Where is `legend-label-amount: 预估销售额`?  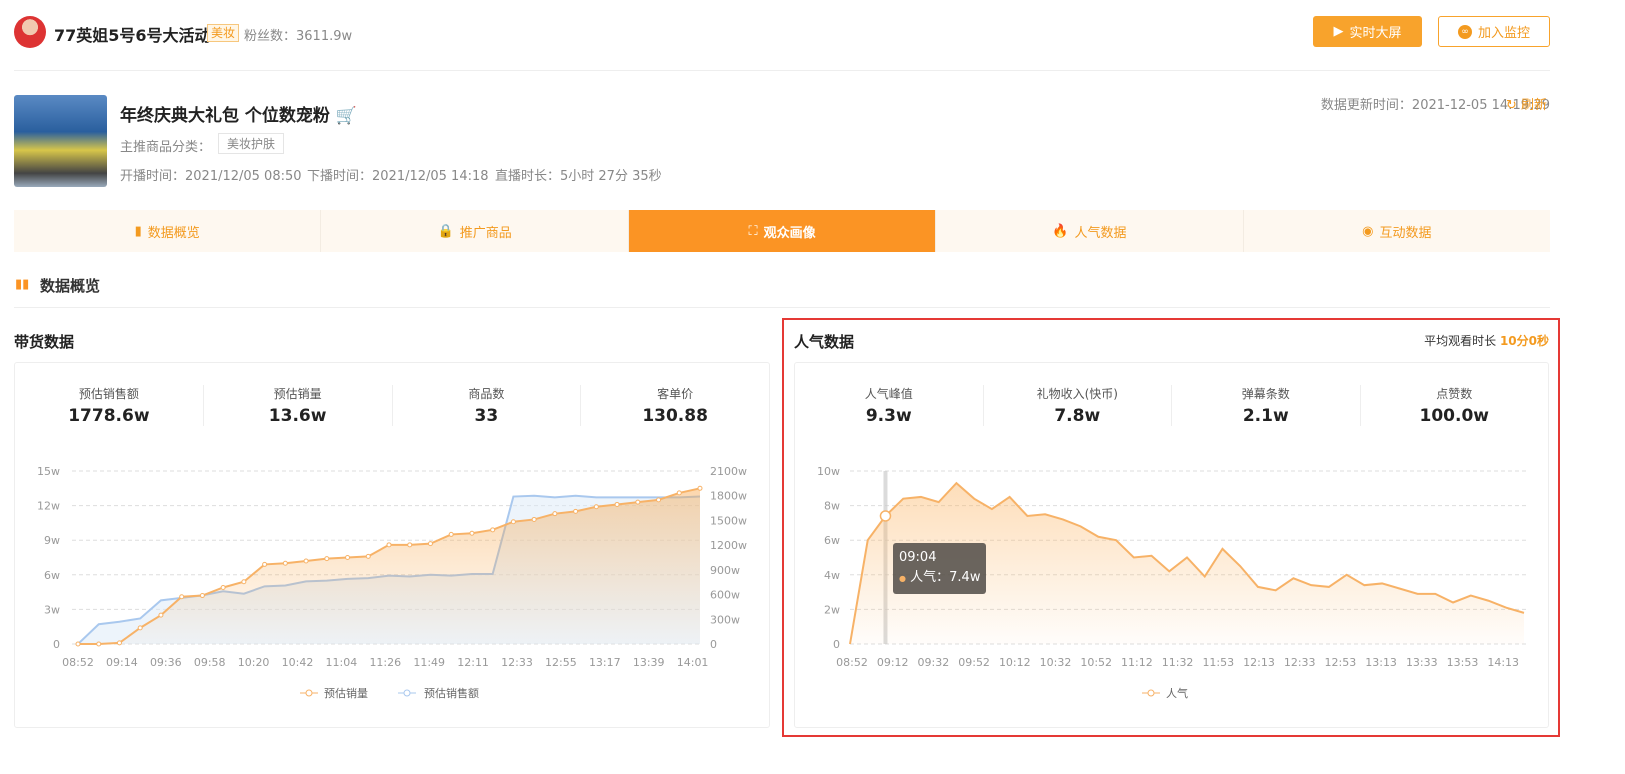 legend-label-amount: 预估销售额 is located at coordinates (451, 693).